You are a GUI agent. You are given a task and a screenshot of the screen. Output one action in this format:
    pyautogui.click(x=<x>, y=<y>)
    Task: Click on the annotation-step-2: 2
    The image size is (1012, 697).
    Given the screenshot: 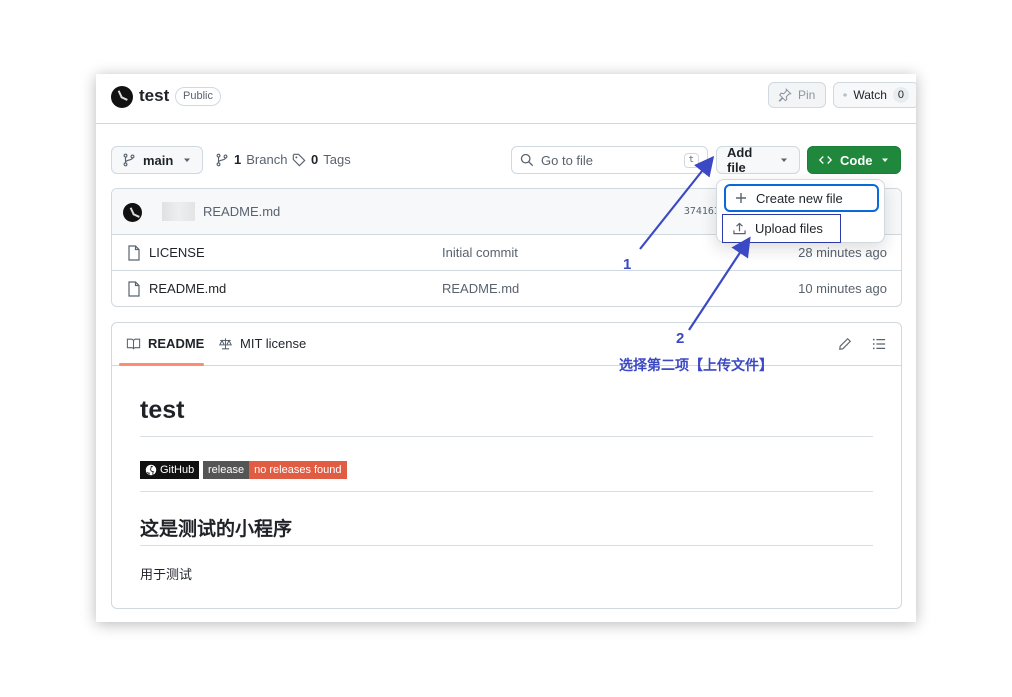 What is the action you would take?
    pyautogui.click(x=680, y=338)
    